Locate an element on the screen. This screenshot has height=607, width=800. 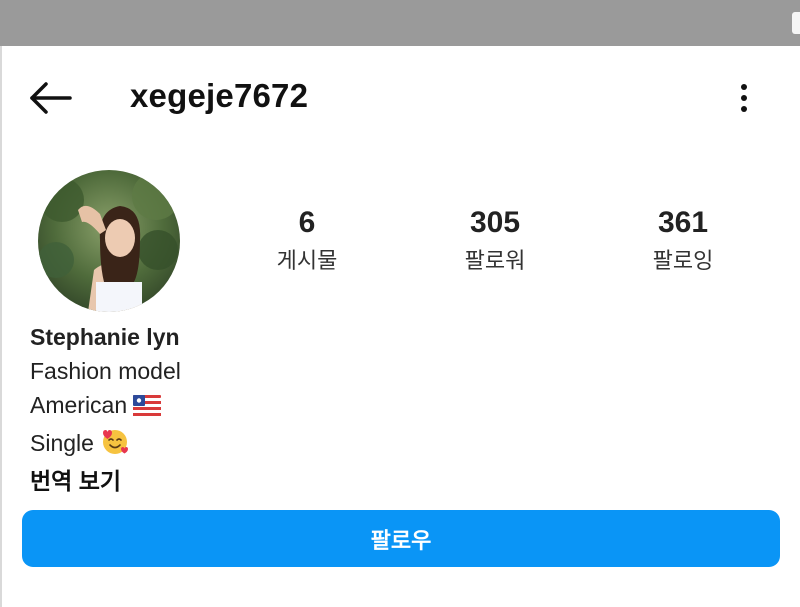
following-count: 361 is located at coordinates (683, 222).